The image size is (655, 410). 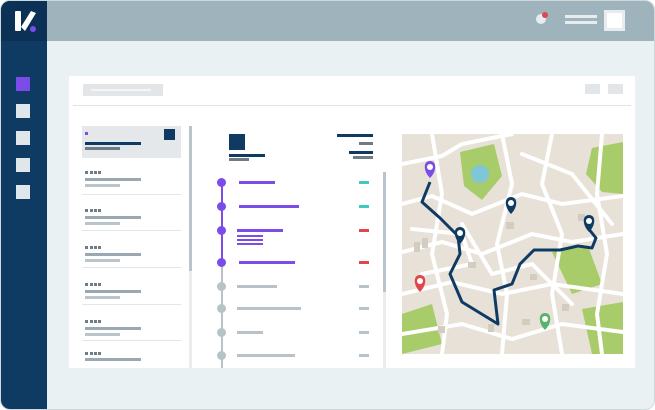 I want to click on user-role-placeholder, so click(x=581, y=22).